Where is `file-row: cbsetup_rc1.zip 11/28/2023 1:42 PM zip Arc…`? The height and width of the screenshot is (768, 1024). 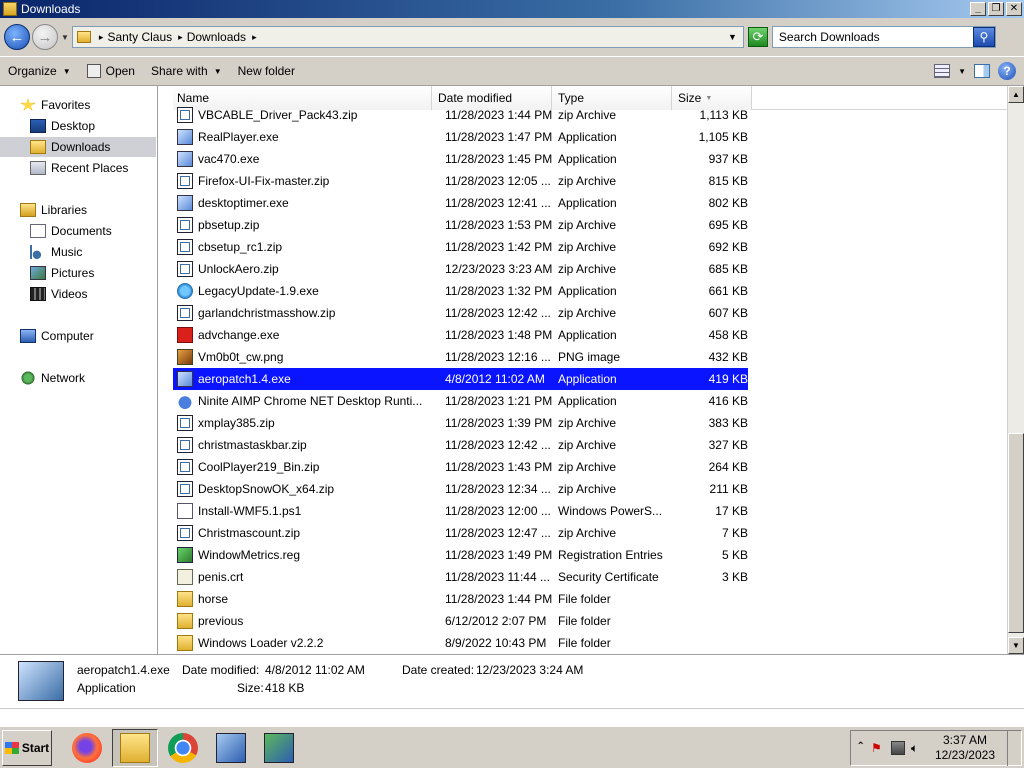
file-row: cbsetup_rc1.zip 11/28/2023 1:42 PM zip Arc… is located at coordinates (460, 247).